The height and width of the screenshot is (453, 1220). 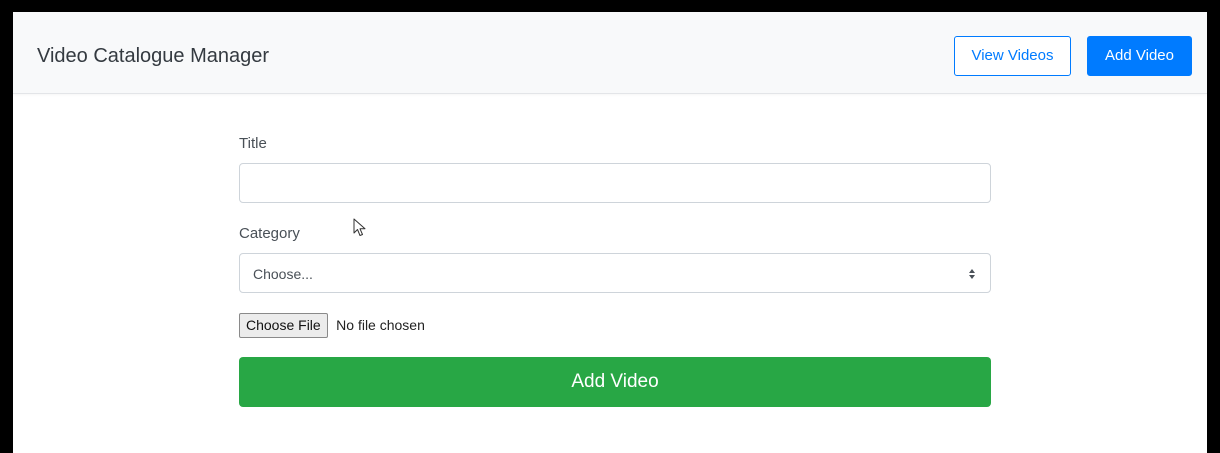 What do you see at coordinates (972, 274) in the screenshot?
I see `sort-arrows-icon` at bounding box center [972, 274].